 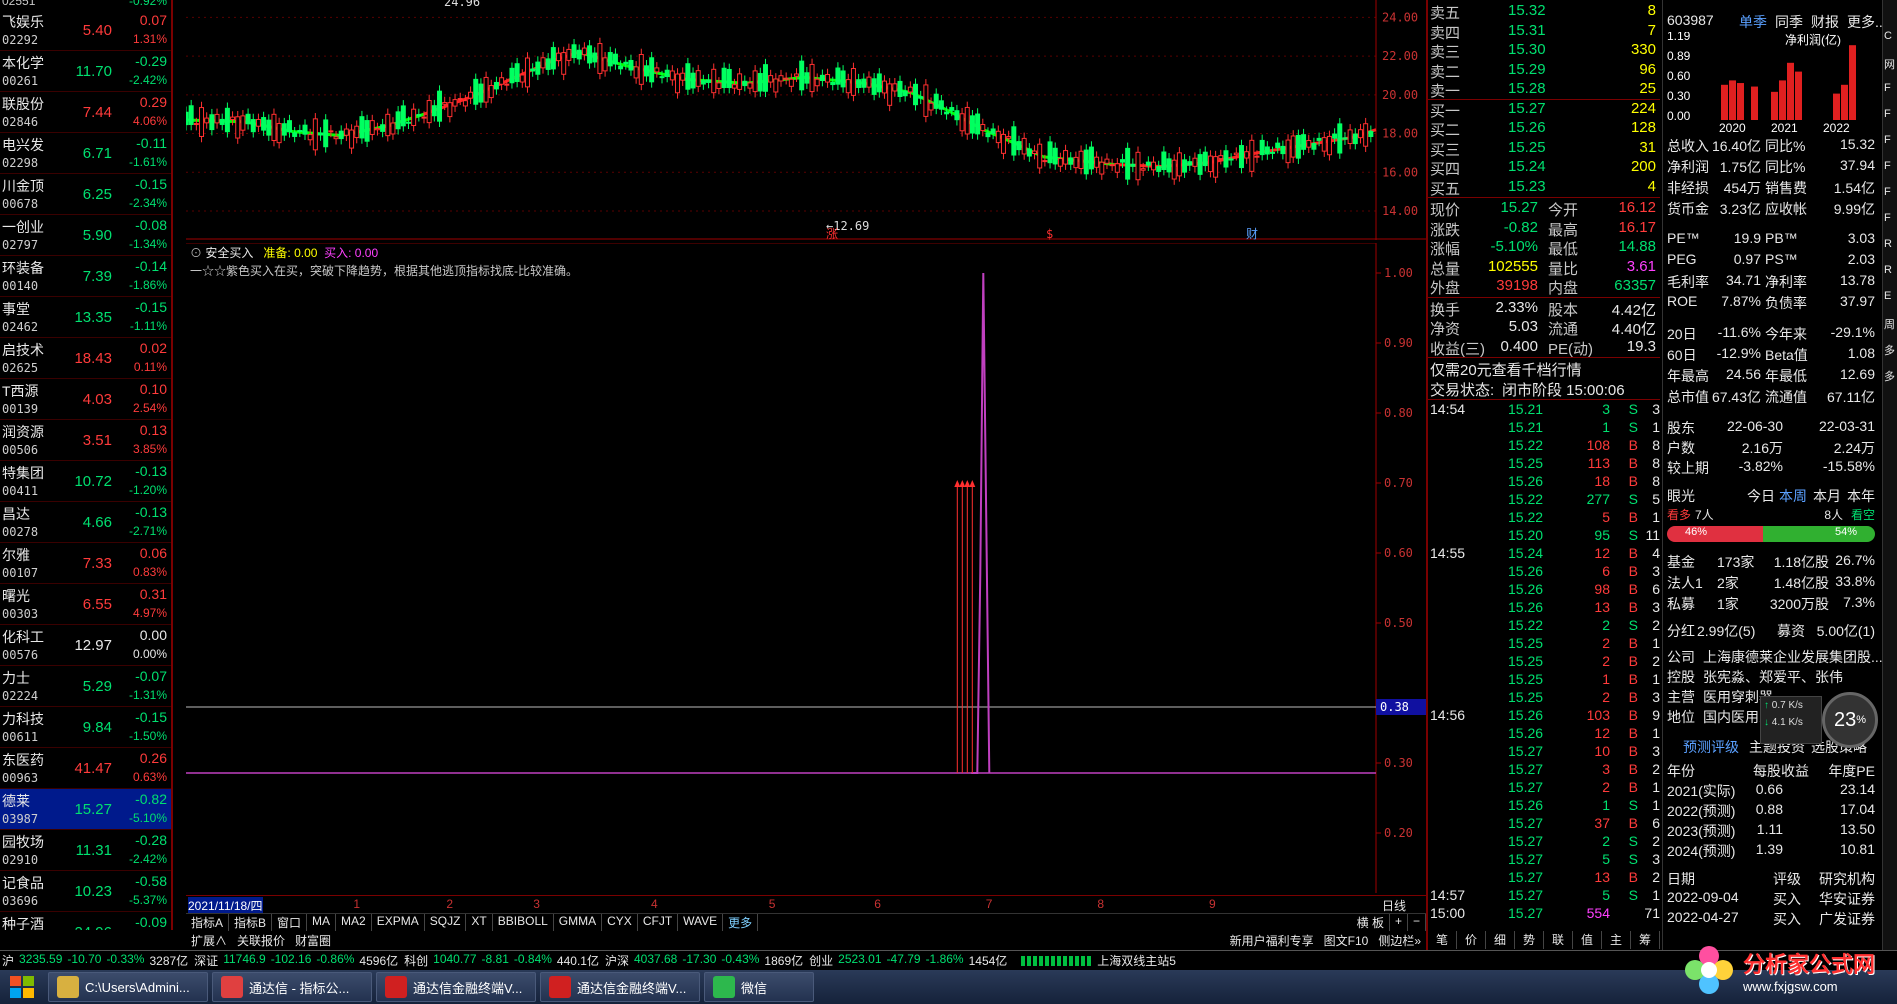 What do you see at coordinates (209, 940) in the screenshot?
I see `extension-tab: 扩展∧` at bounding box center [209, 940].